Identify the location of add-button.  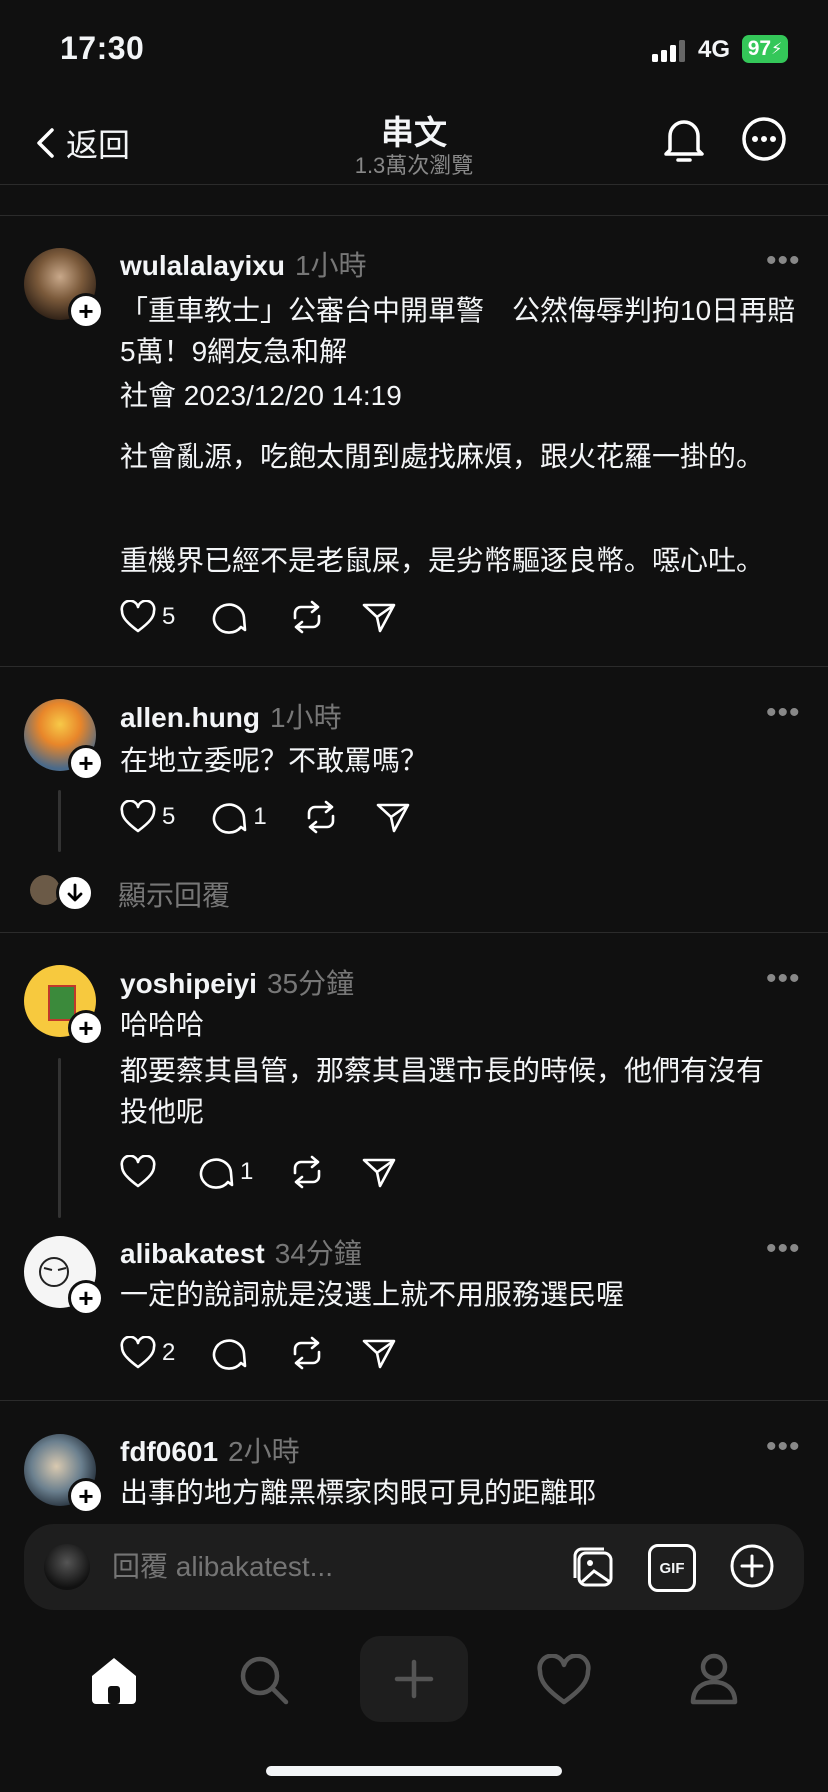
(752, 1568).